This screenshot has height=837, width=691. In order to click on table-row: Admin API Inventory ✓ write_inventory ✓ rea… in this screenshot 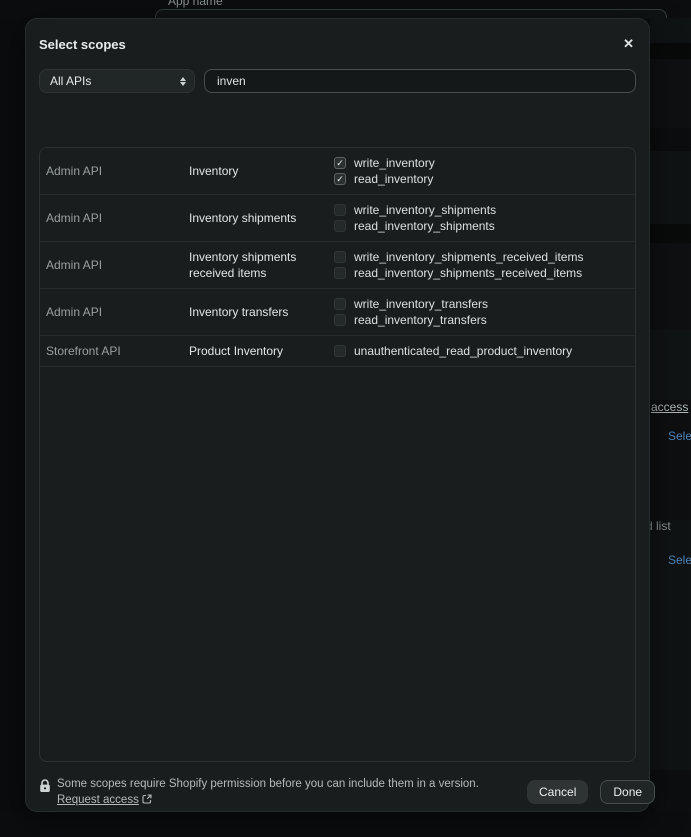, I will do `click(337, 171)`.